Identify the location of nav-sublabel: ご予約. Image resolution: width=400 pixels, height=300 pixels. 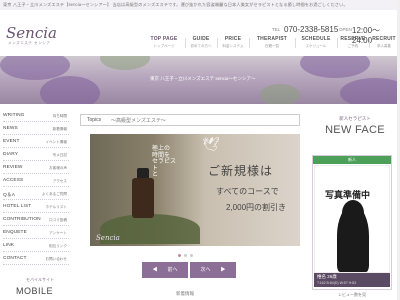
(353, 46).